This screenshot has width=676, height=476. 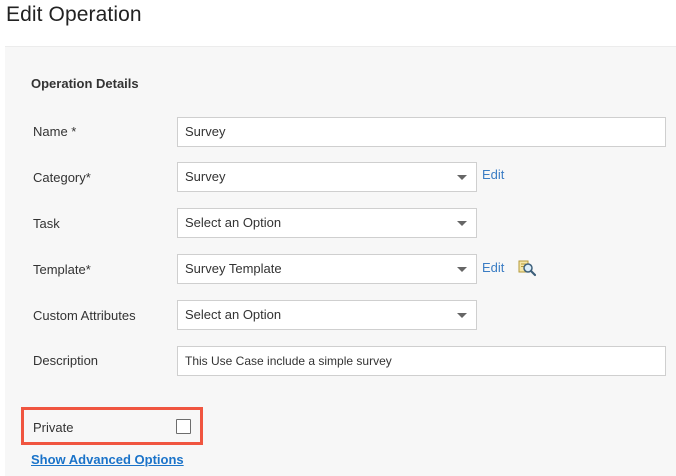 I want to click on description-input: This Use Case include a simple survey, so click(x=421, y=361).